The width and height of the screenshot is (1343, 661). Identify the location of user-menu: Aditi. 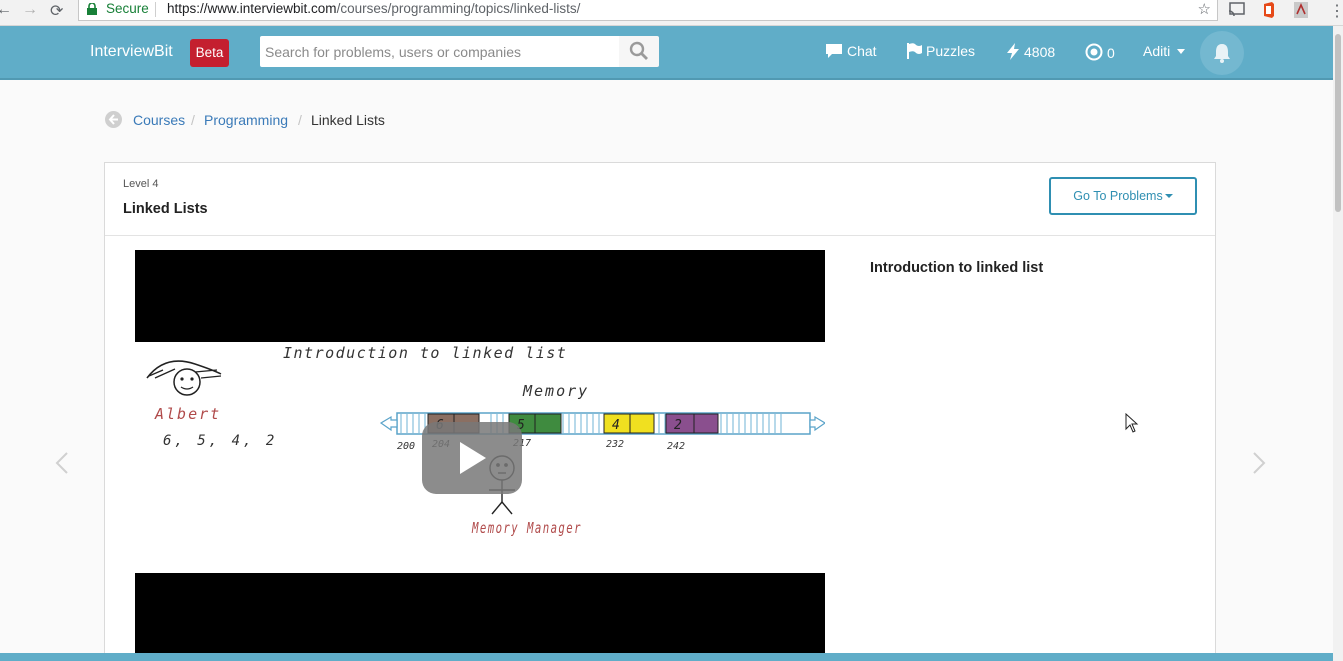
(1164, 51).